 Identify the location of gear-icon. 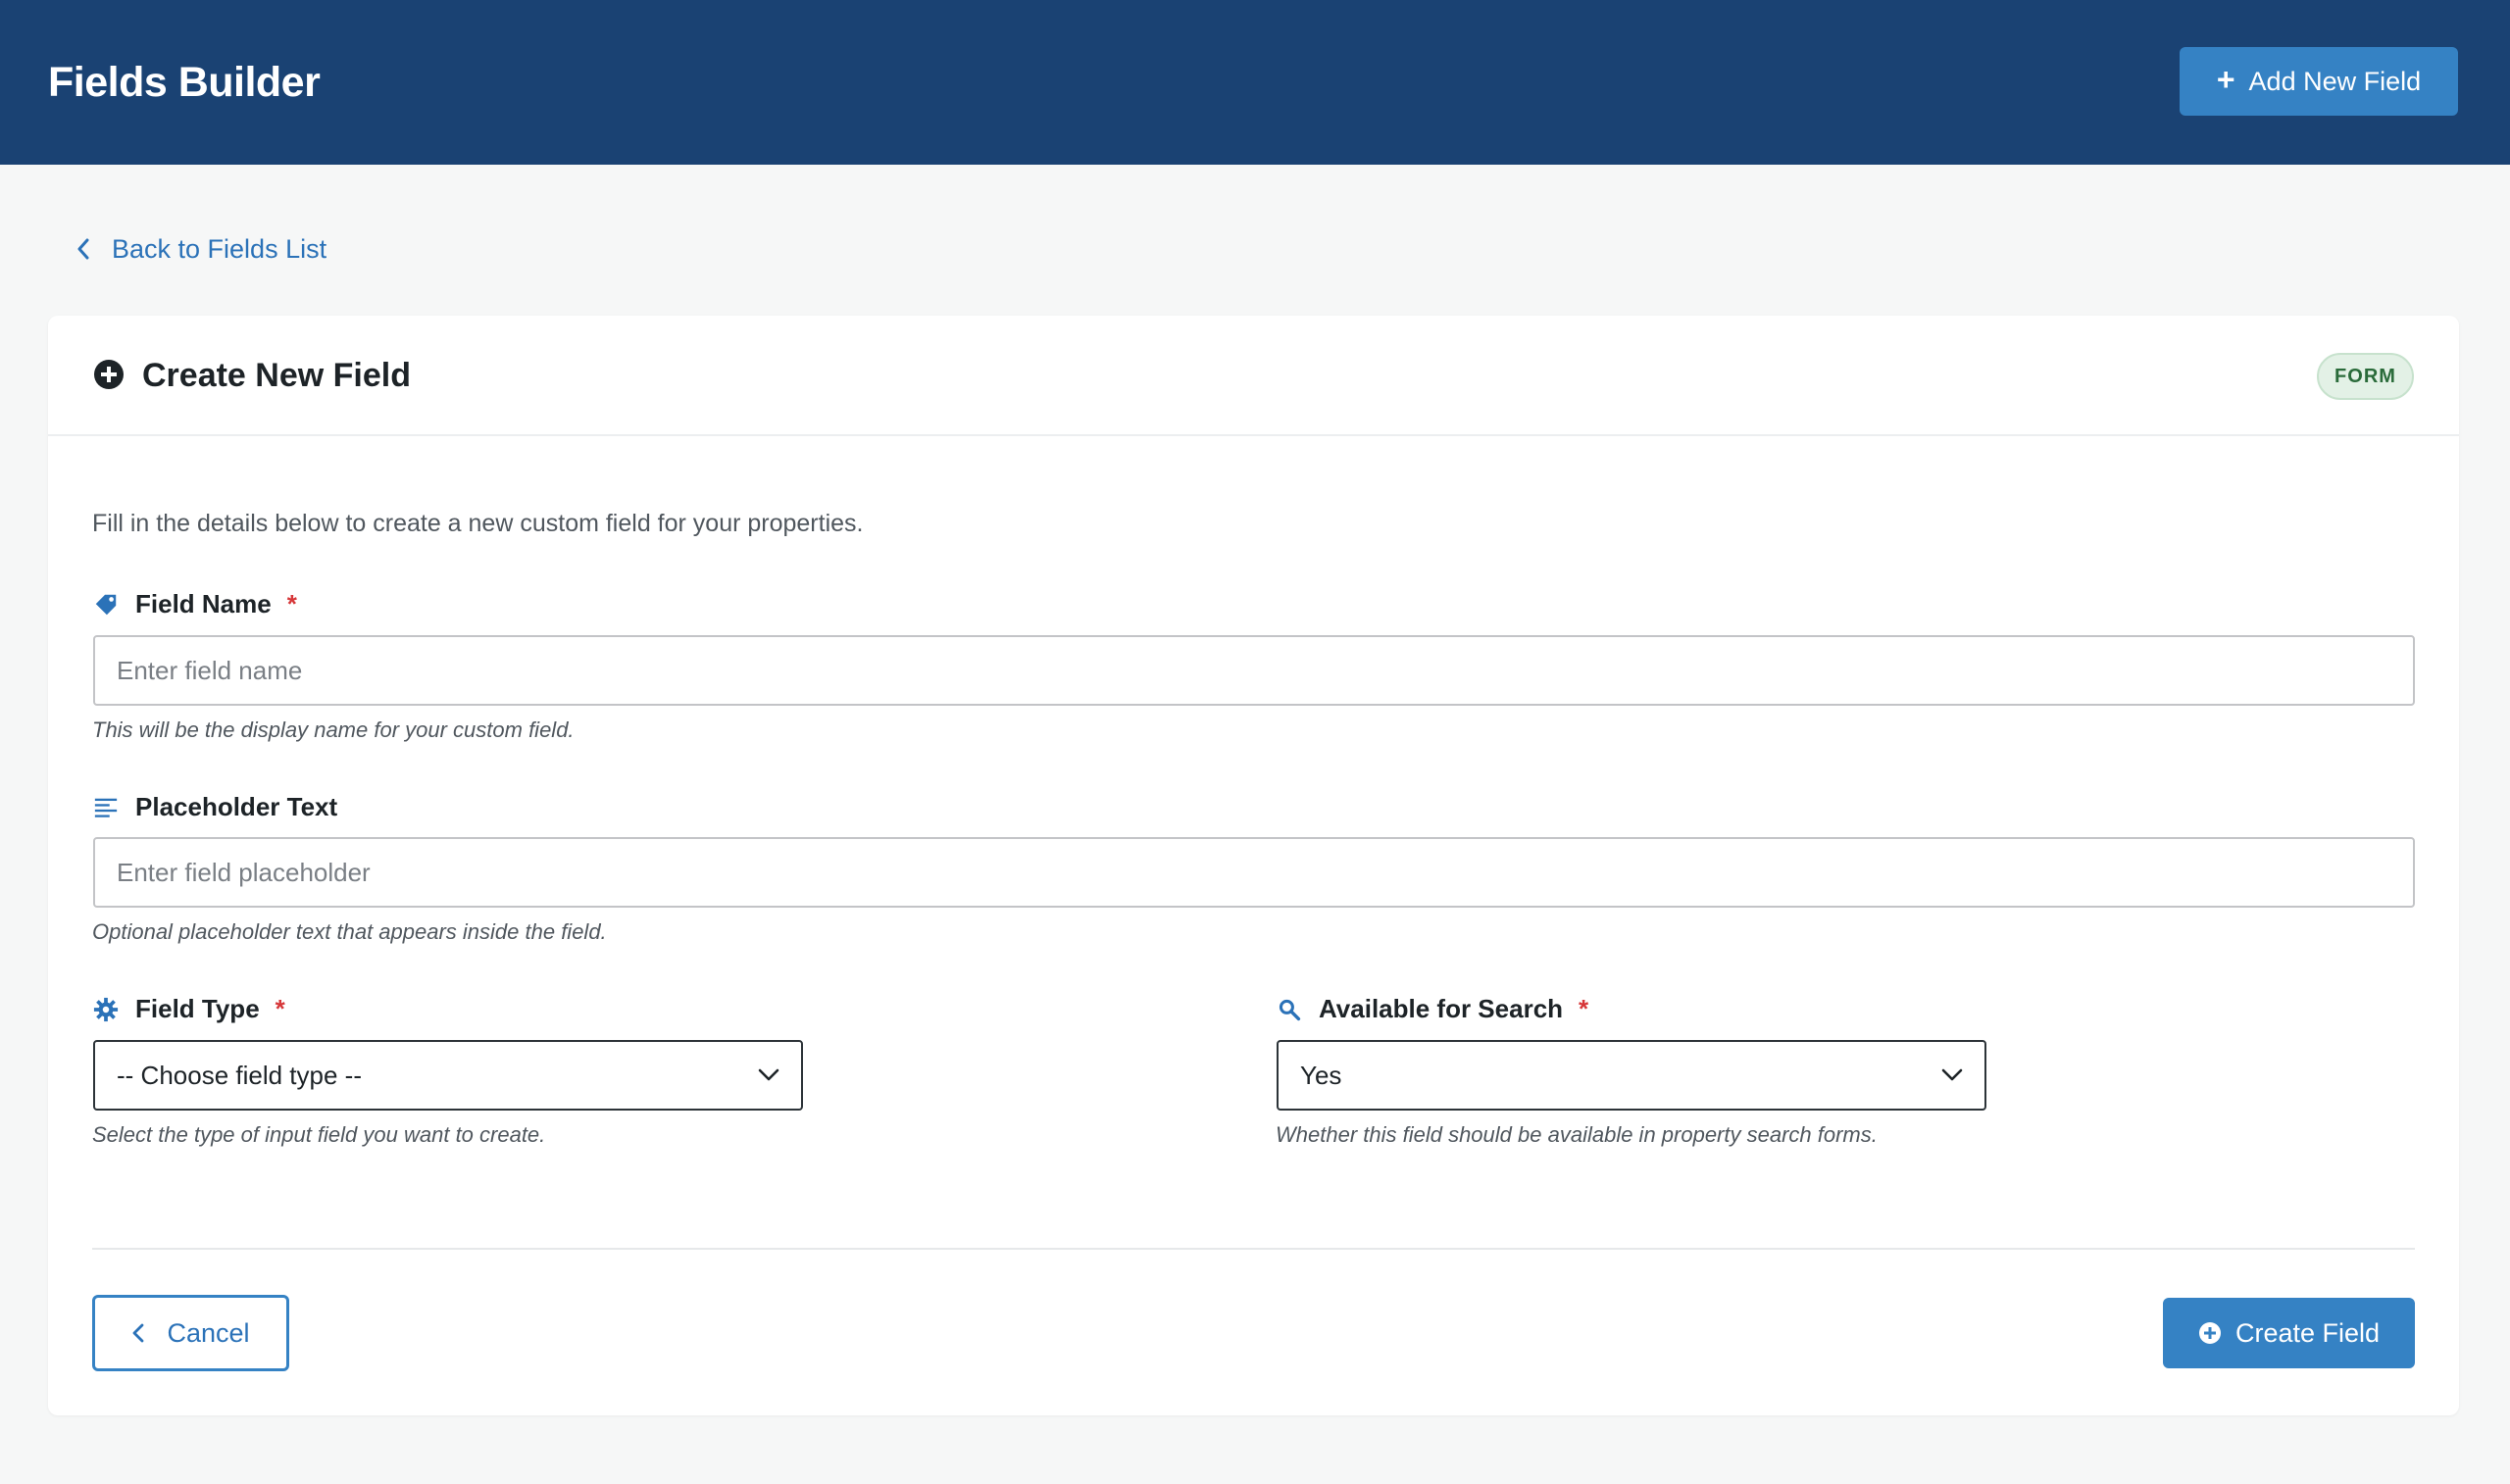
(106, 1010).